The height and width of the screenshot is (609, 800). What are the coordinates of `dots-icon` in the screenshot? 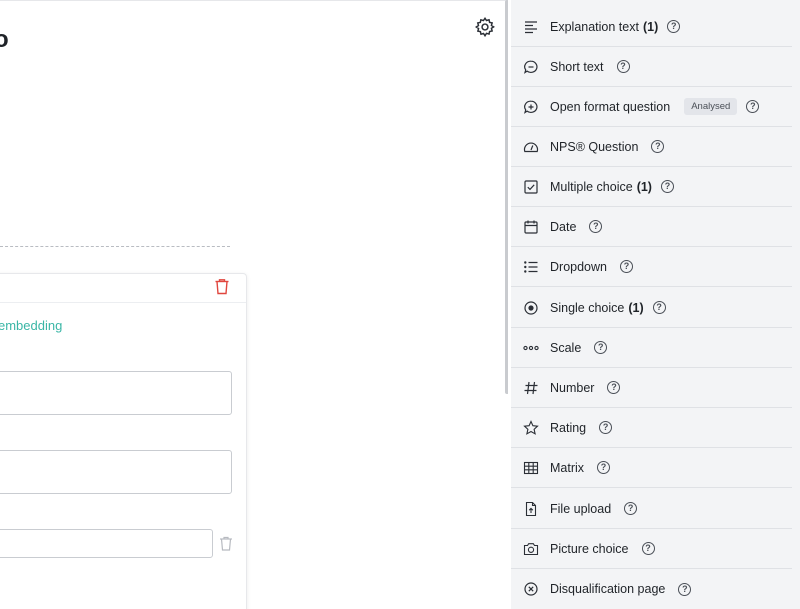 It's located at (531, 348).